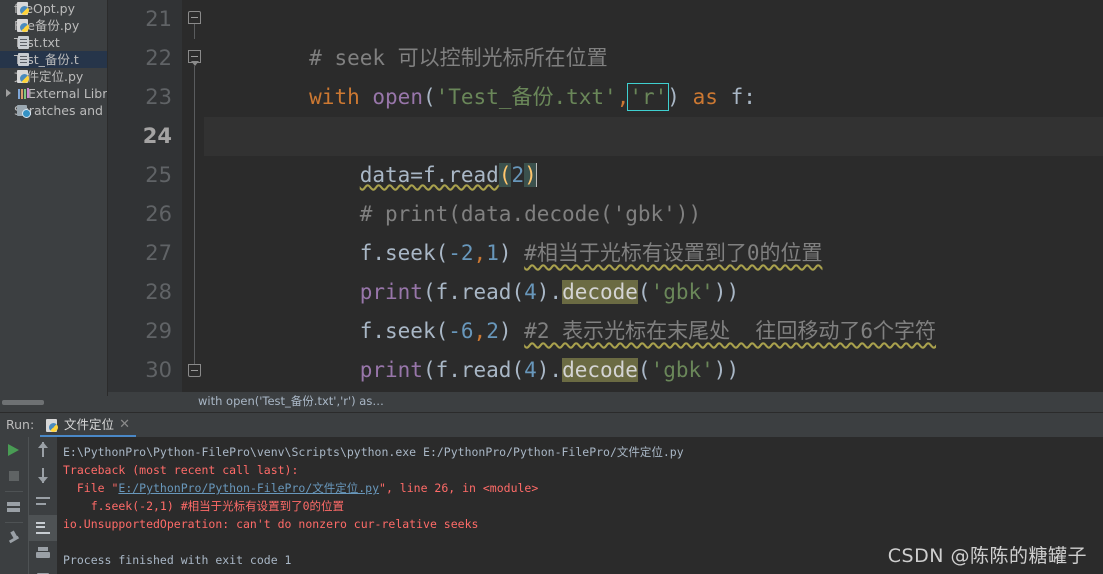 The height and width of the screenshot is (574, 1103). Describe the element at coordinates (23, 93) in the screenshot. I see `library-icon` at that location.